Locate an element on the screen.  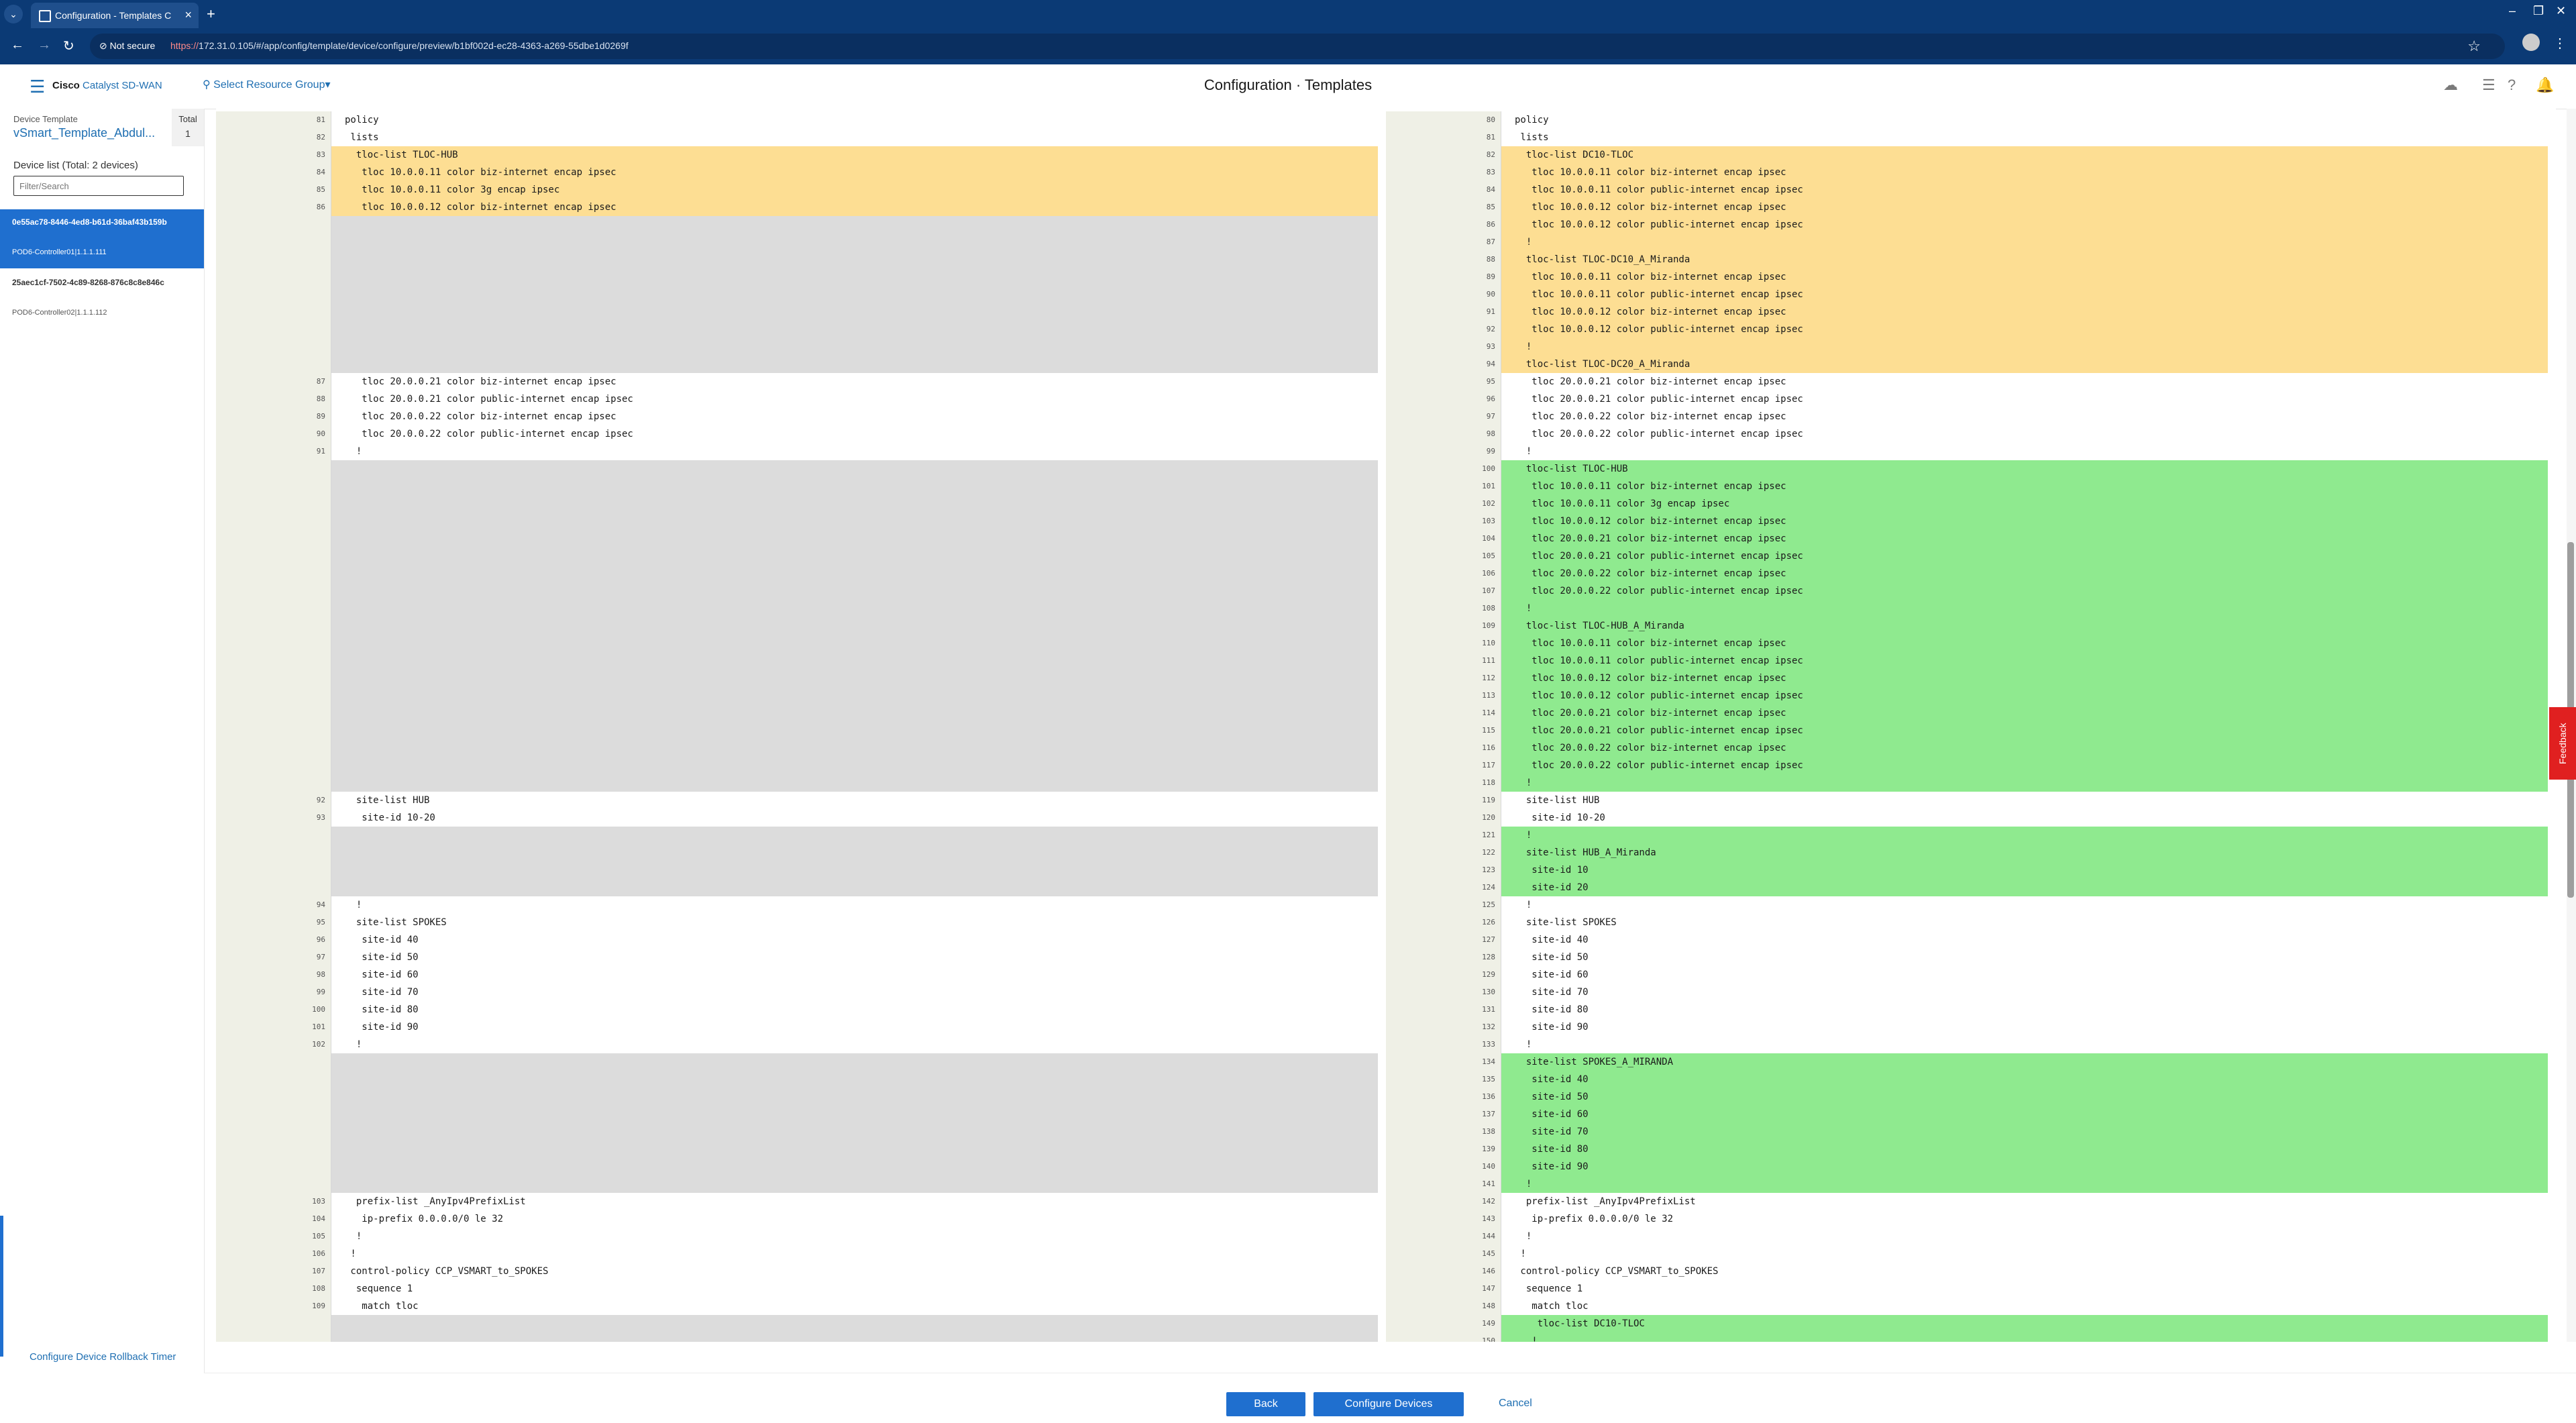
left-code-line: policy is located at coordinates (854, 120).